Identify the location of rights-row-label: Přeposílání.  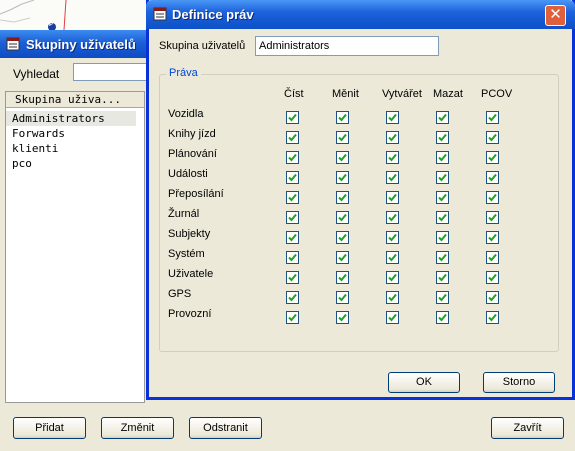
(196, 194).